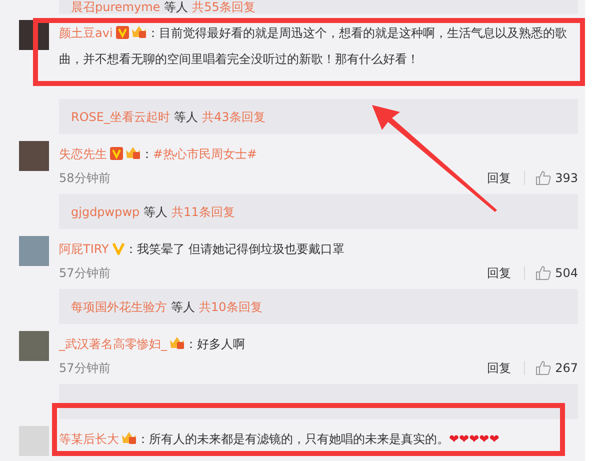 The image size is (605, 461). Describe the element at coordinates (566, 273) in the screenshot. I see `like-count: 504` at that location.